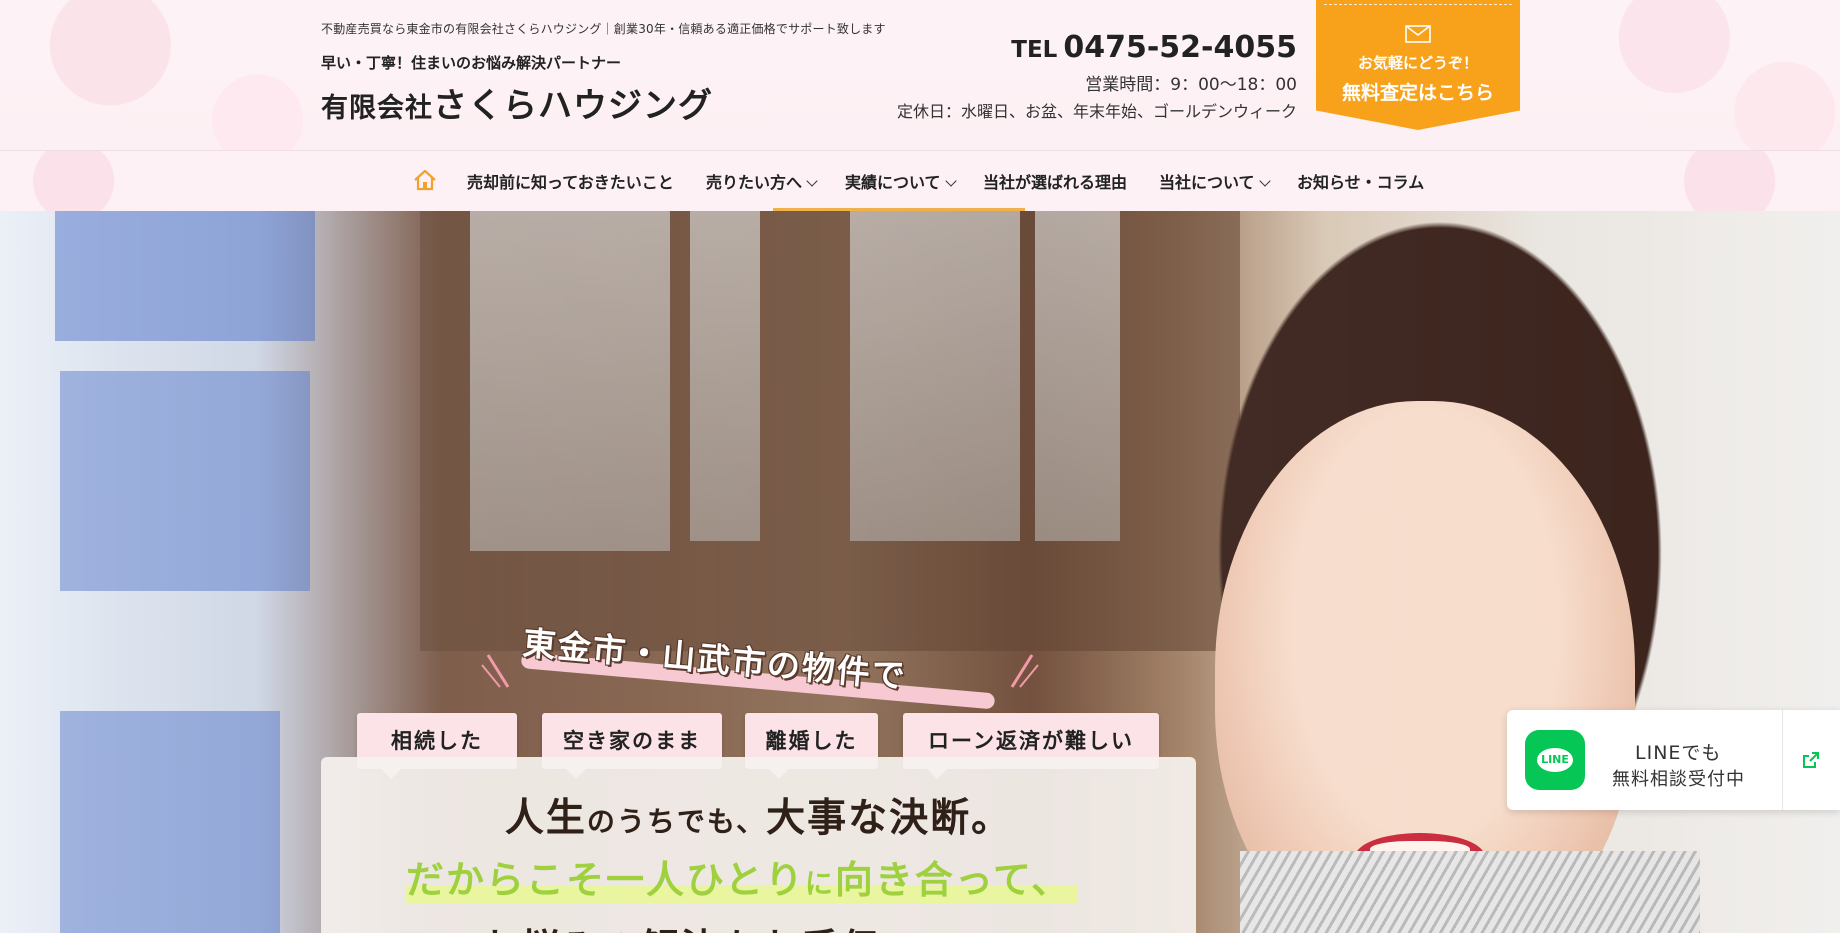 The width and height of the screenshot is (1840, 933). I want to click on nav-item-before-selling: 売却前に知っておきたいこと, so click(570, 181).